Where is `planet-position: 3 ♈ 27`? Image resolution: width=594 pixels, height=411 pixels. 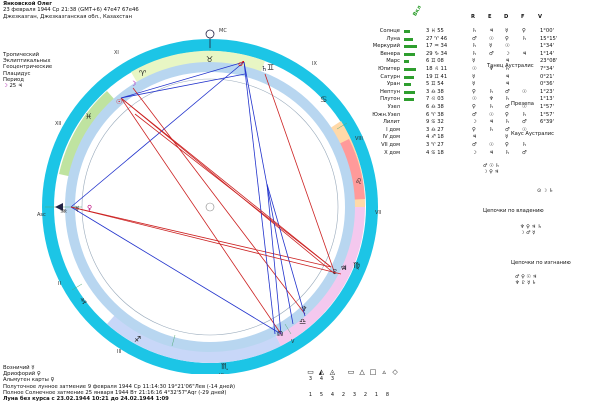
planet-position: 3 ♈ 27 is located at coordinates (435, 145).